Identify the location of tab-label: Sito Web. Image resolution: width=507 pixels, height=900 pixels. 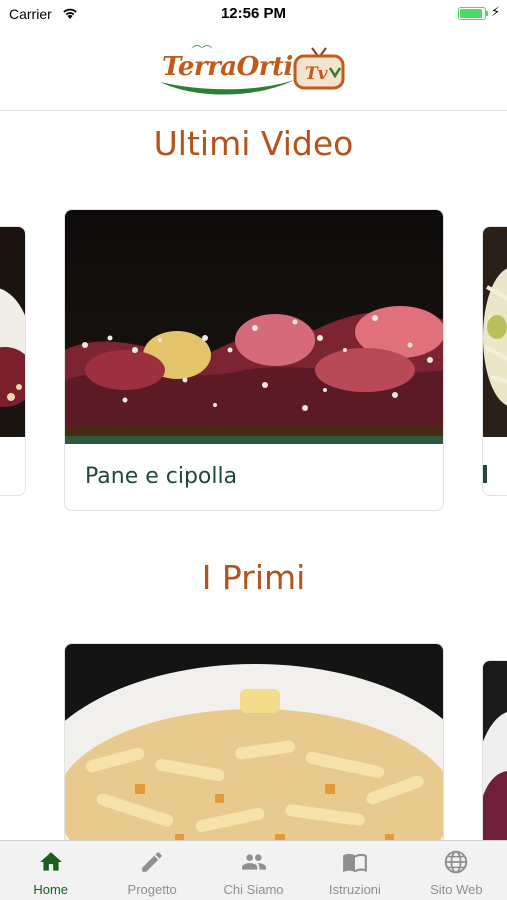
(456, 889).